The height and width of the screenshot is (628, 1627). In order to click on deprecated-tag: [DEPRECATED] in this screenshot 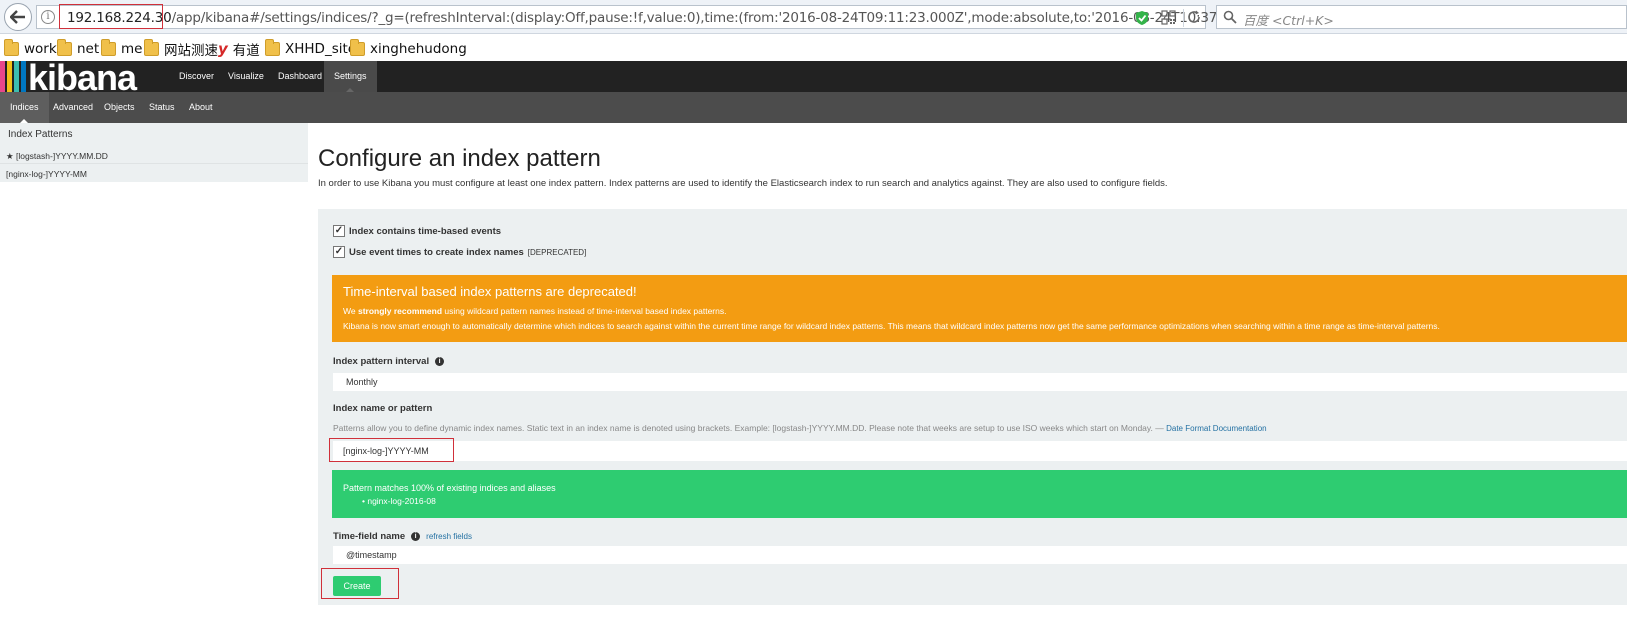, I will do `click(557, 252)`.